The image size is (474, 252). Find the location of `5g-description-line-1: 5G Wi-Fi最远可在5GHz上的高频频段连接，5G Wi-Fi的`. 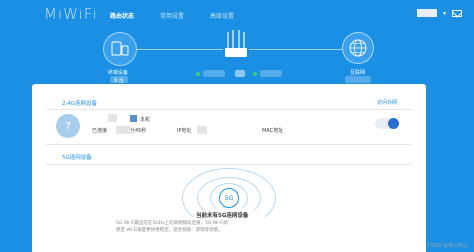

5g-description-line-1: 5G Wi-Fi最远可在5GHz上的高频频段连接，5G Wi-Fi的 is located at coordinates (172, 223).